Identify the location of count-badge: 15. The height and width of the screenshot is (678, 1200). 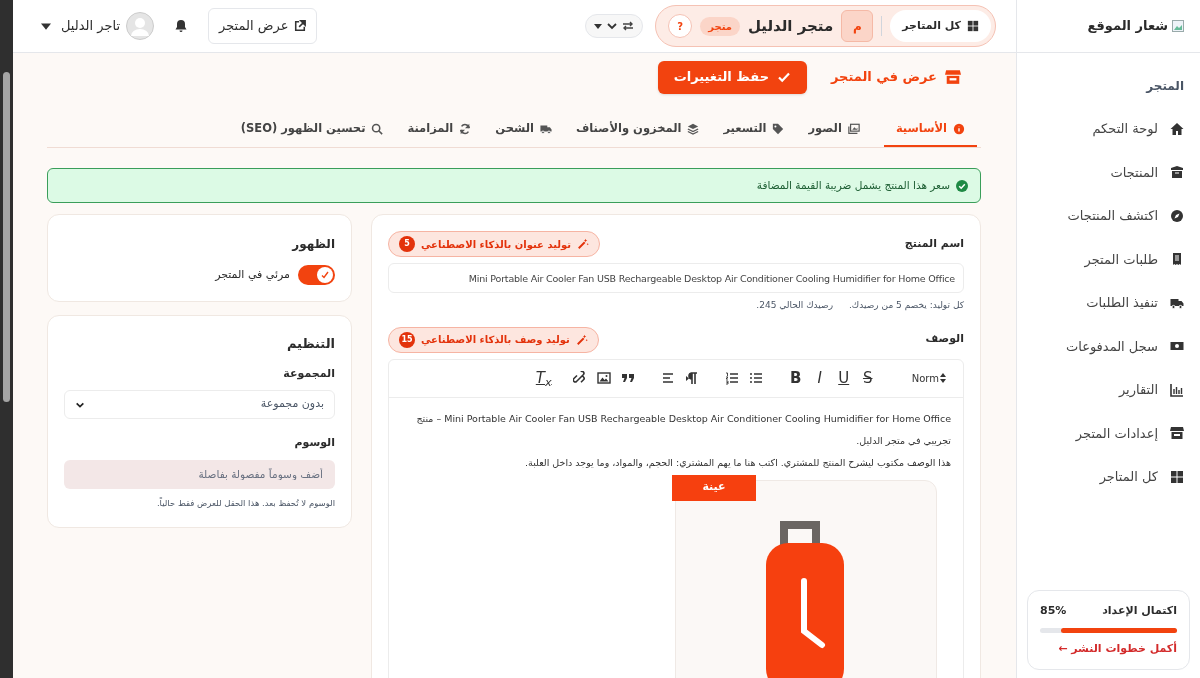
(407, 339).